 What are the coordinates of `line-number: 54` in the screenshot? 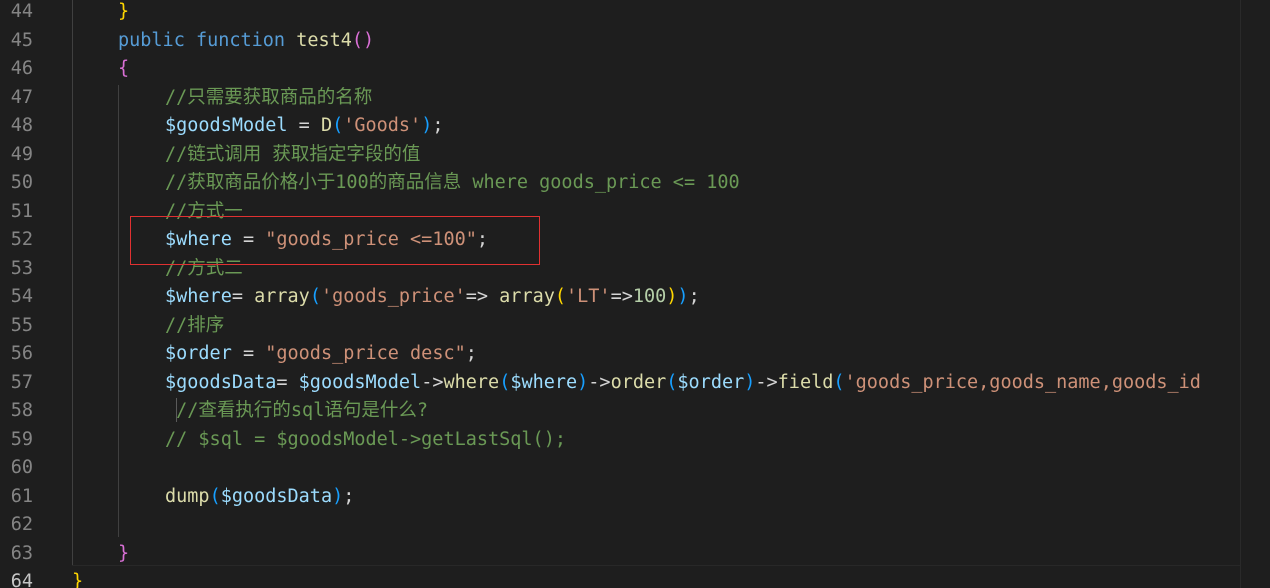 It's located at (21, 296).